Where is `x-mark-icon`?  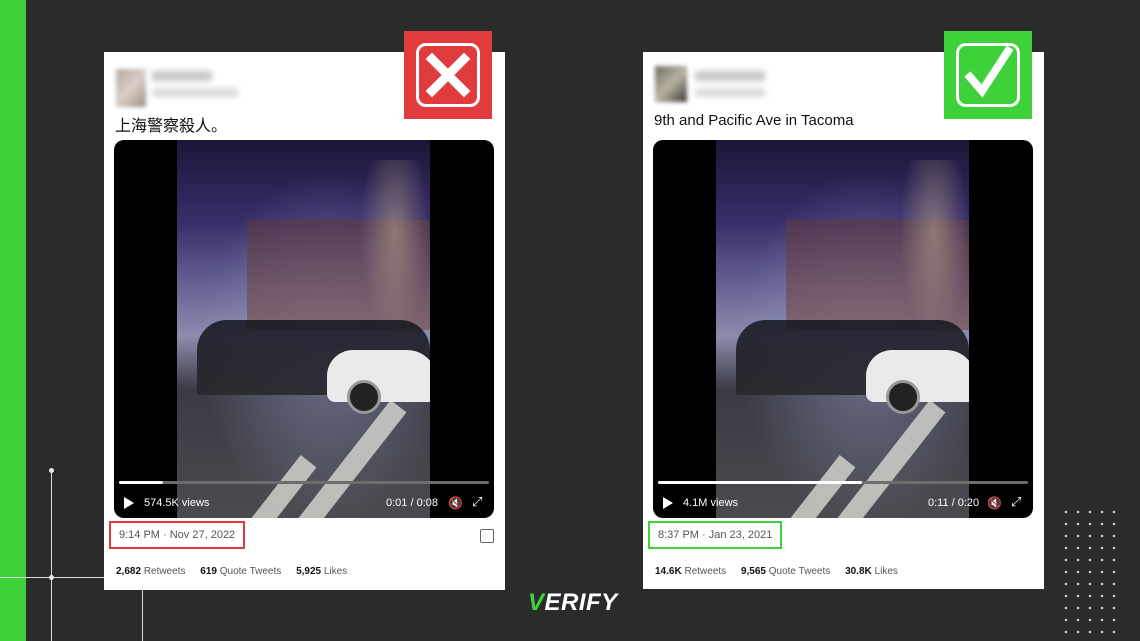
x-mark-icon is located at coordinates (448, 75).